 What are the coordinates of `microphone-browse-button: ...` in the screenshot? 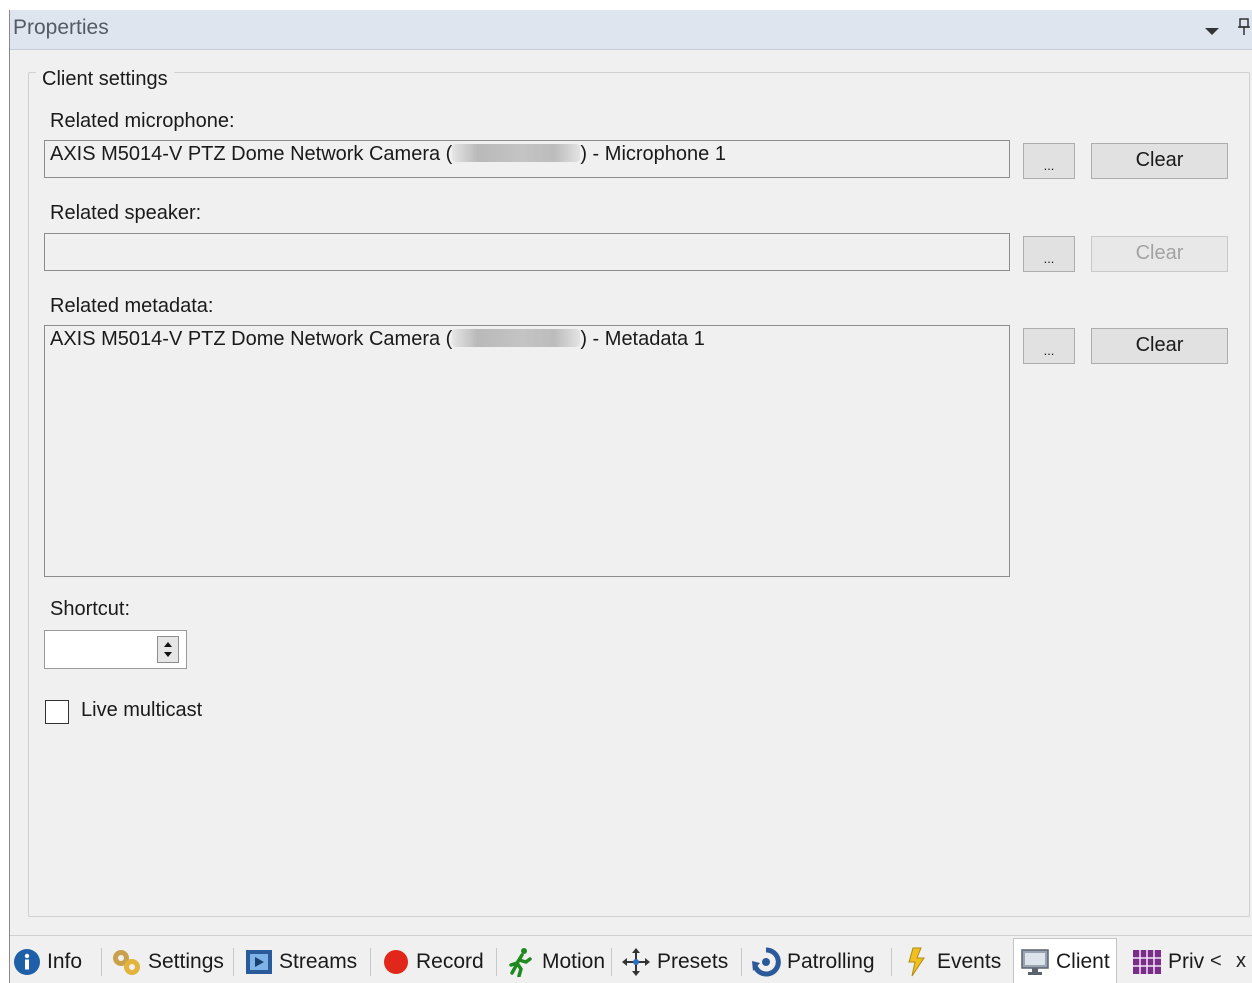 It's located at (1049, 161).